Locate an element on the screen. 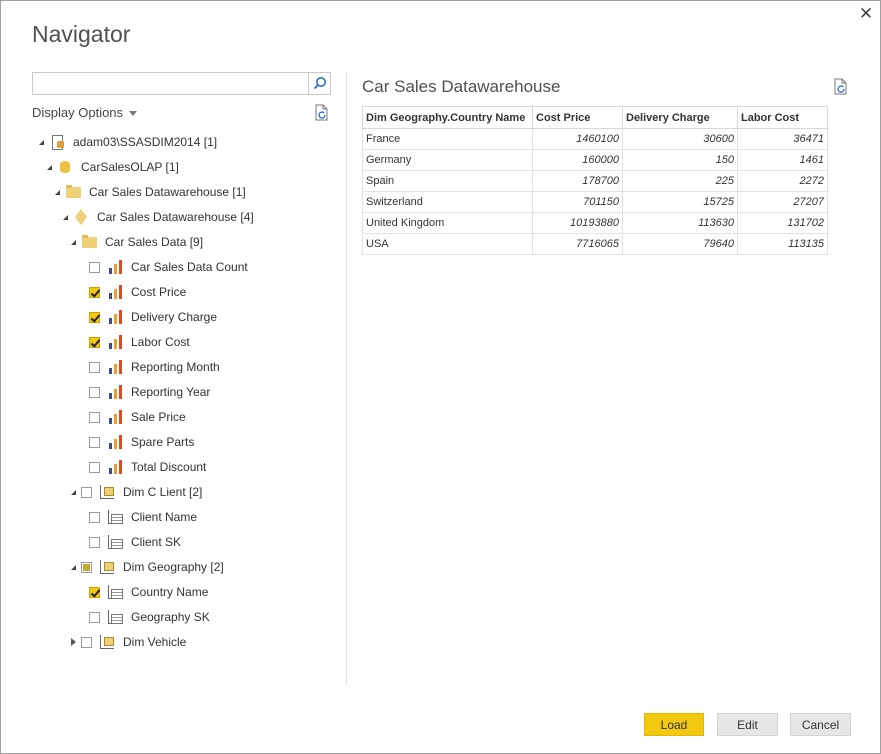 The height and width of the screenshot is (754, 881). attribute-label: Client SK is located at coordinates (156, 542).